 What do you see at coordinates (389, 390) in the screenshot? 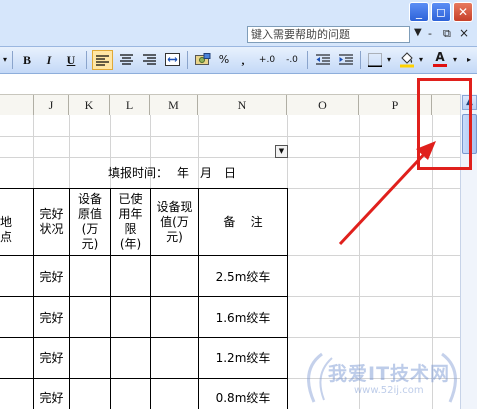
I see `watermark-url: www.52ij.com` at bounding box center [389, 390].